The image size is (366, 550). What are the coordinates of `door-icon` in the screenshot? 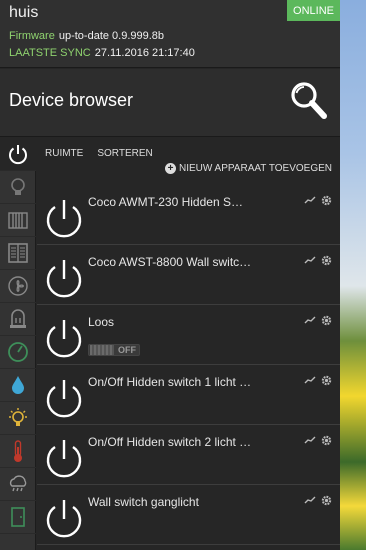 It's located at (18, 517).